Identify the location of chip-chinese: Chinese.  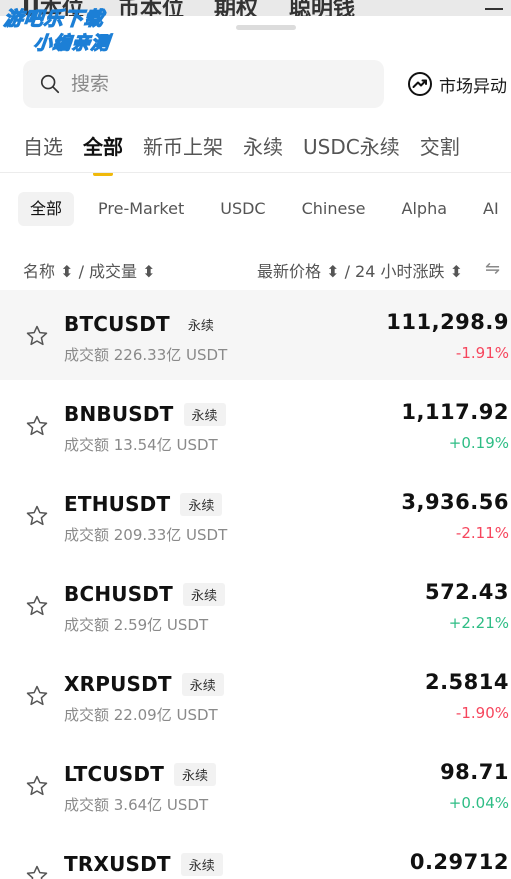
(334, 209).